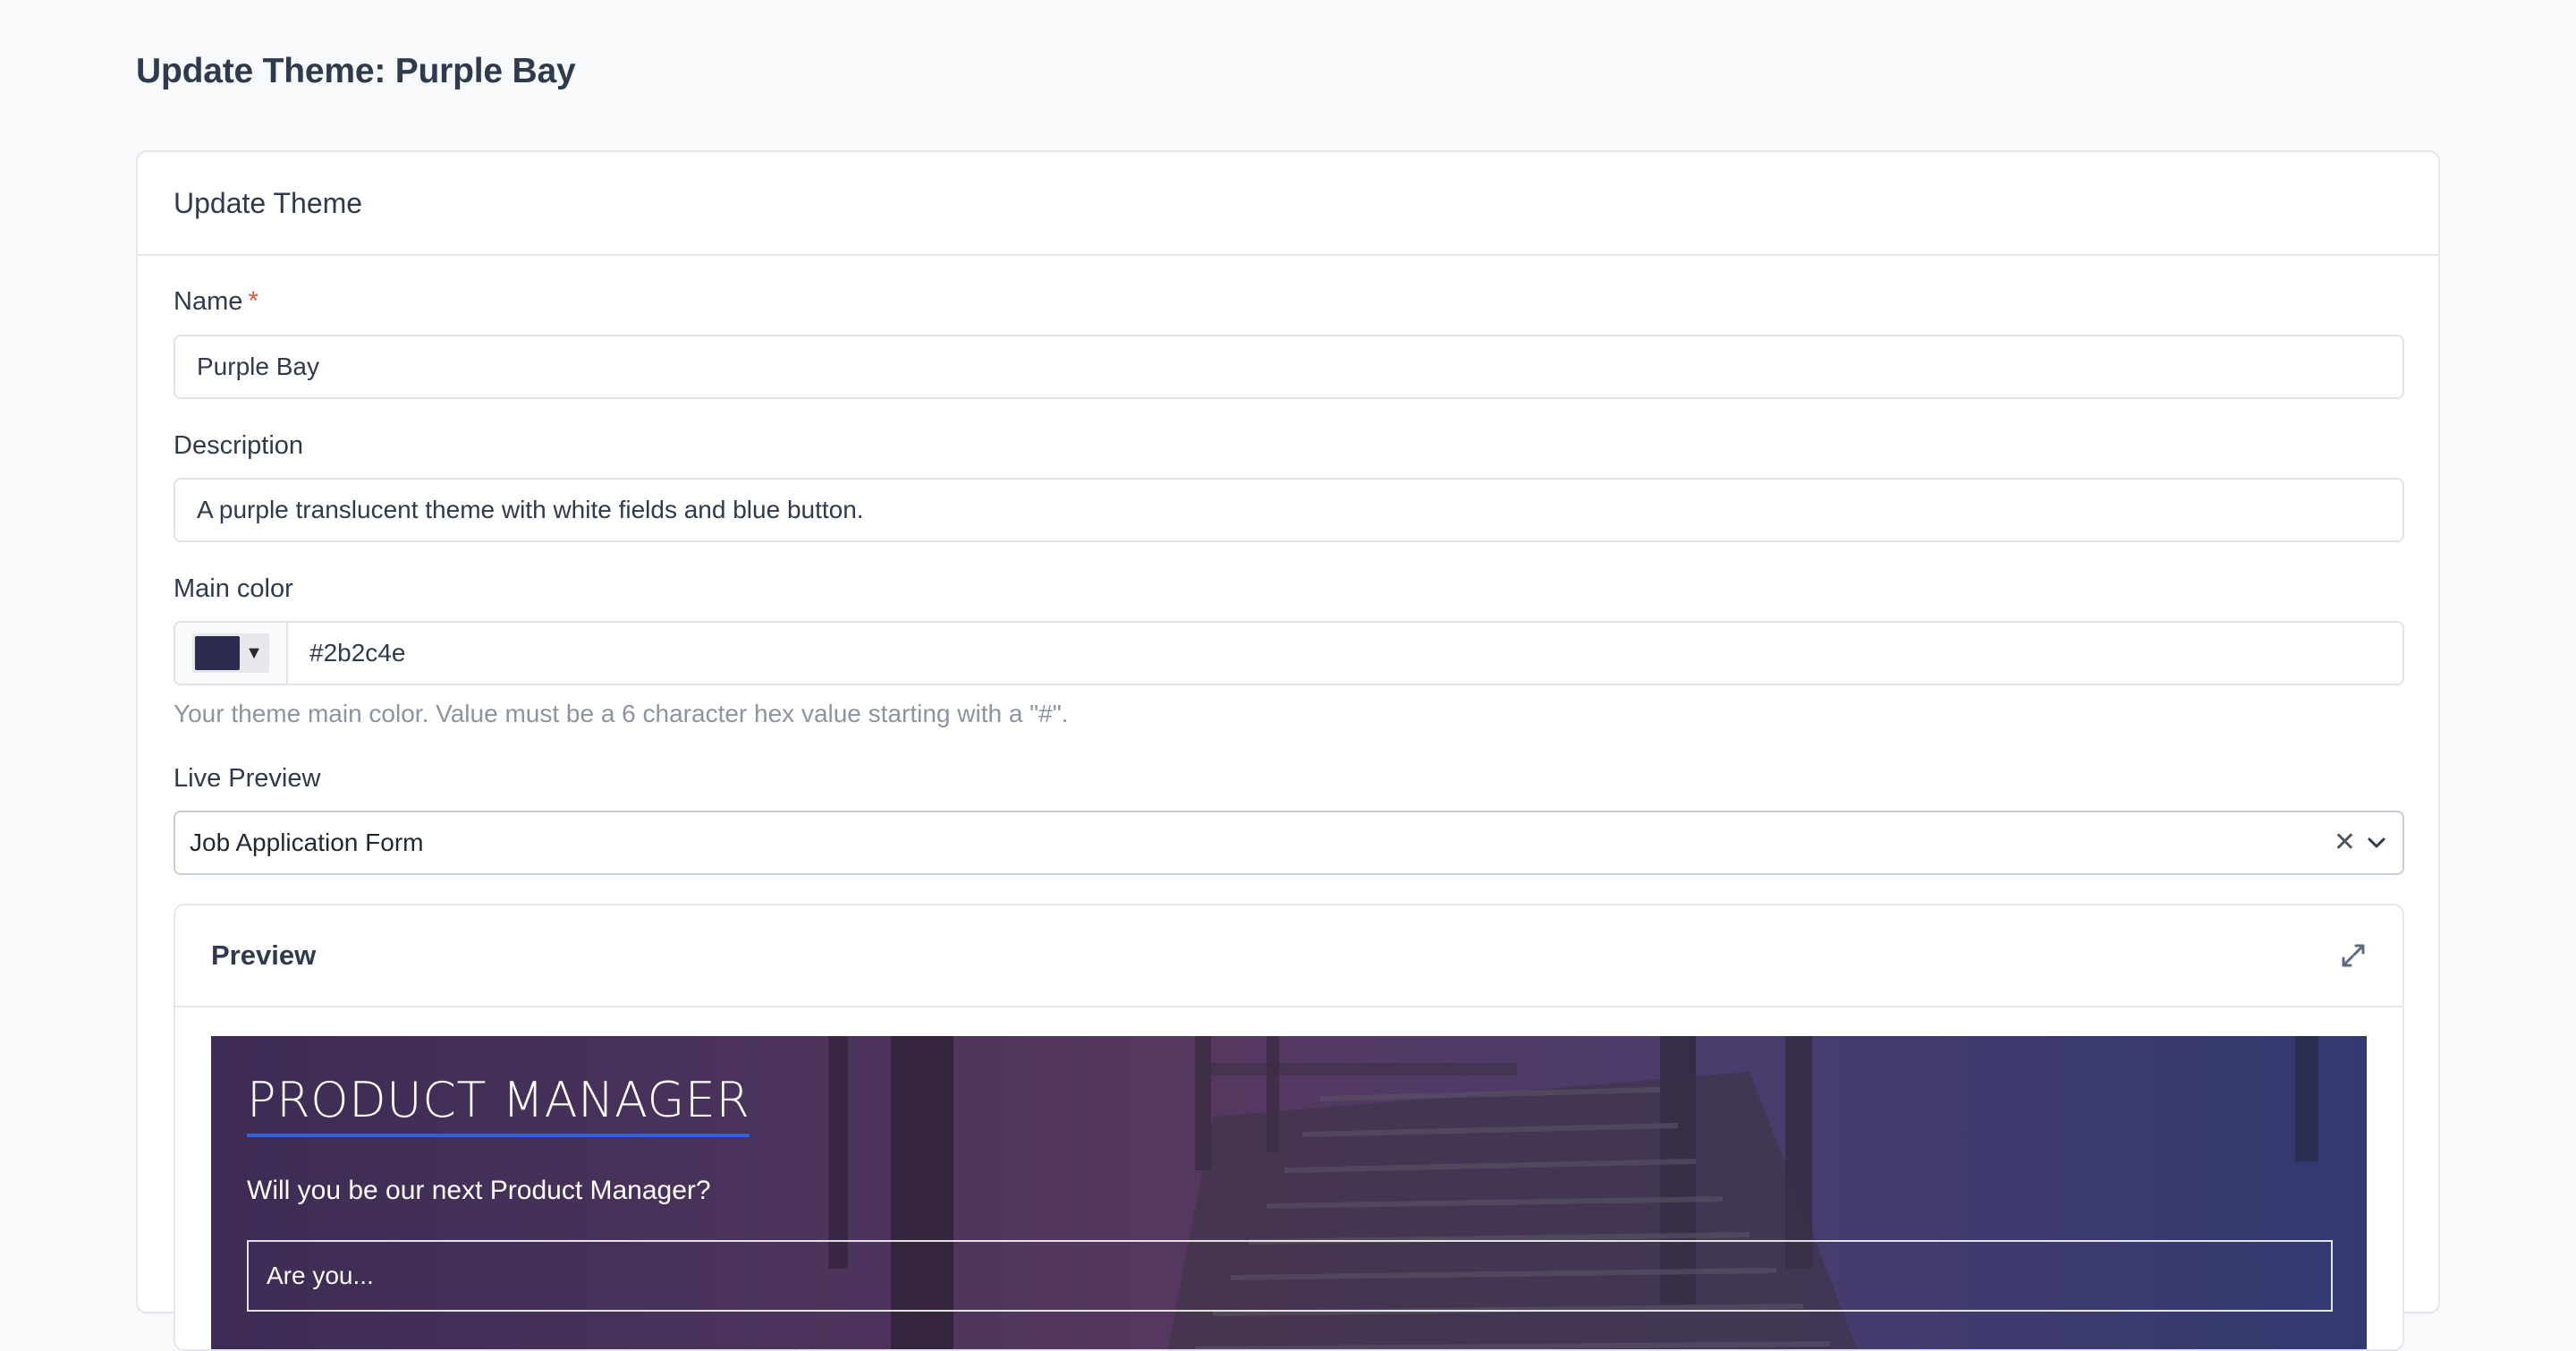 The height and width of the screenshot is (1351, 2576). I want to click on color-swatch-wrap: ▼, so click(230, 653).